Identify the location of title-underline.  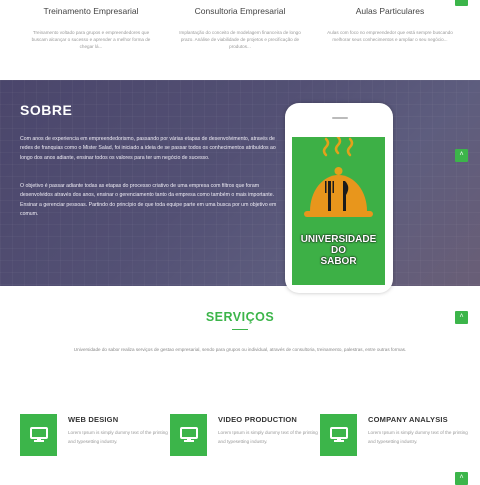
(240, 329).